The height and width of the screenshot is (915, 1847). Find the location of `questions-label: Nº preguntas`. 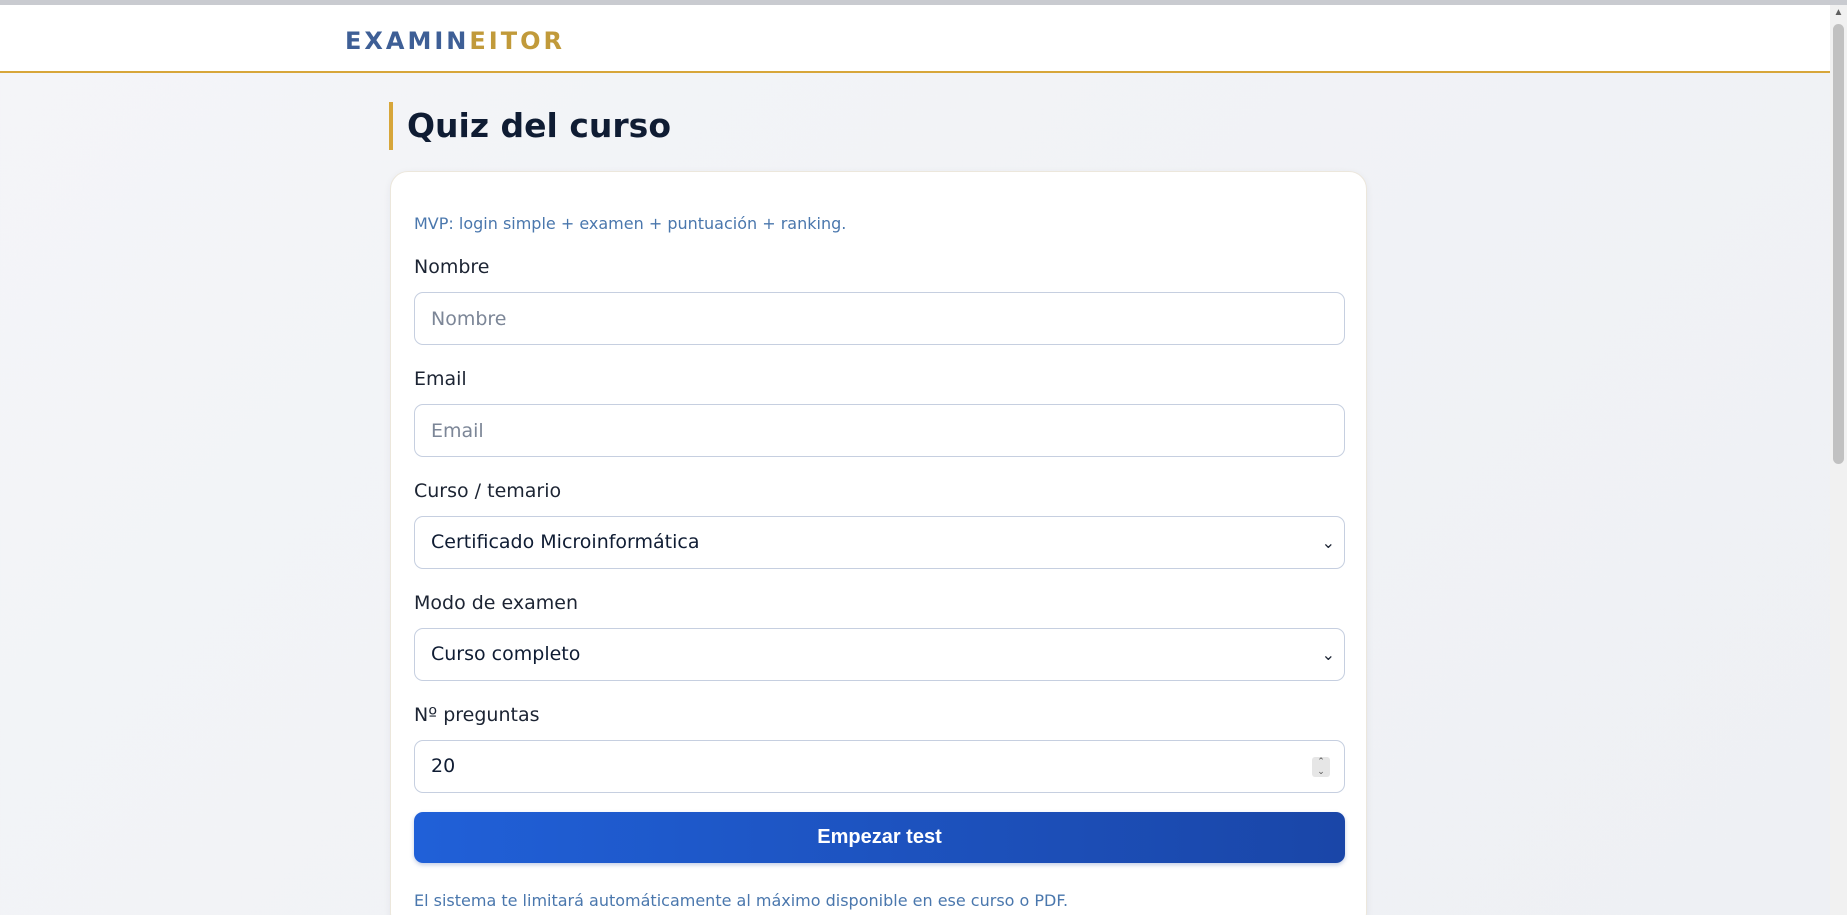

questions-label: Nº preguntas is located at coordinates (477, 715).